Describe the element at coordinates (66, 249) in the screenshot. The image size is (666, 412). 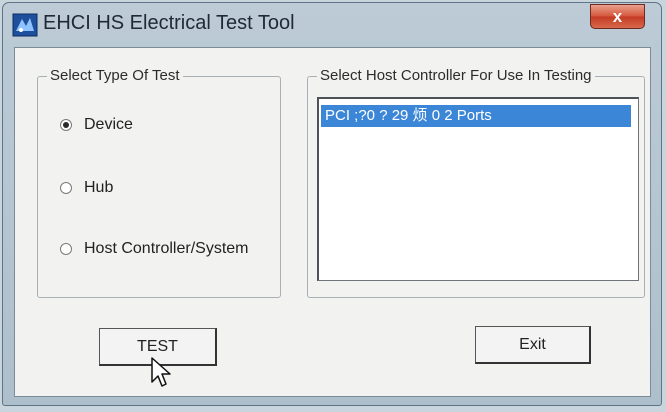
I see `radio-button-host-controller` at that location.